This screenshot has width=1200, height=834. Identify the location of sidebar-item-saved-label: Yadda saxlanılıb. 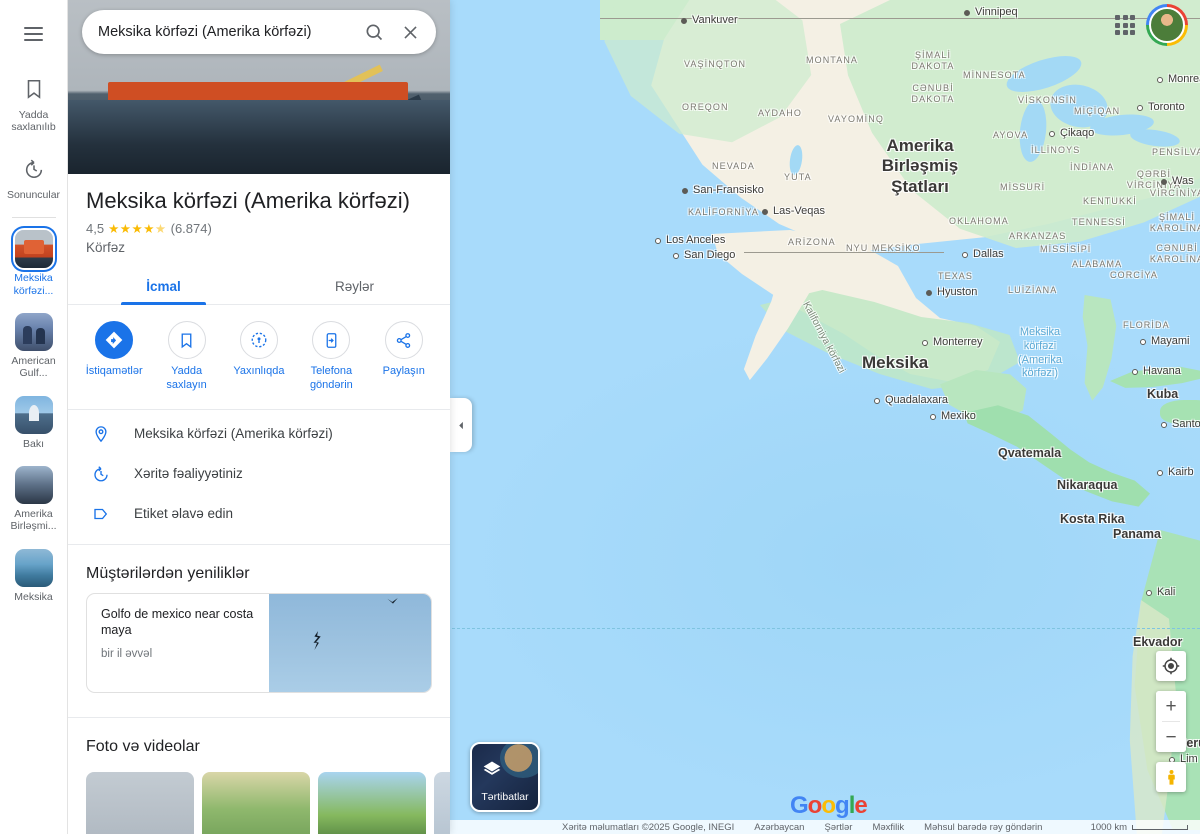
(33, 121).